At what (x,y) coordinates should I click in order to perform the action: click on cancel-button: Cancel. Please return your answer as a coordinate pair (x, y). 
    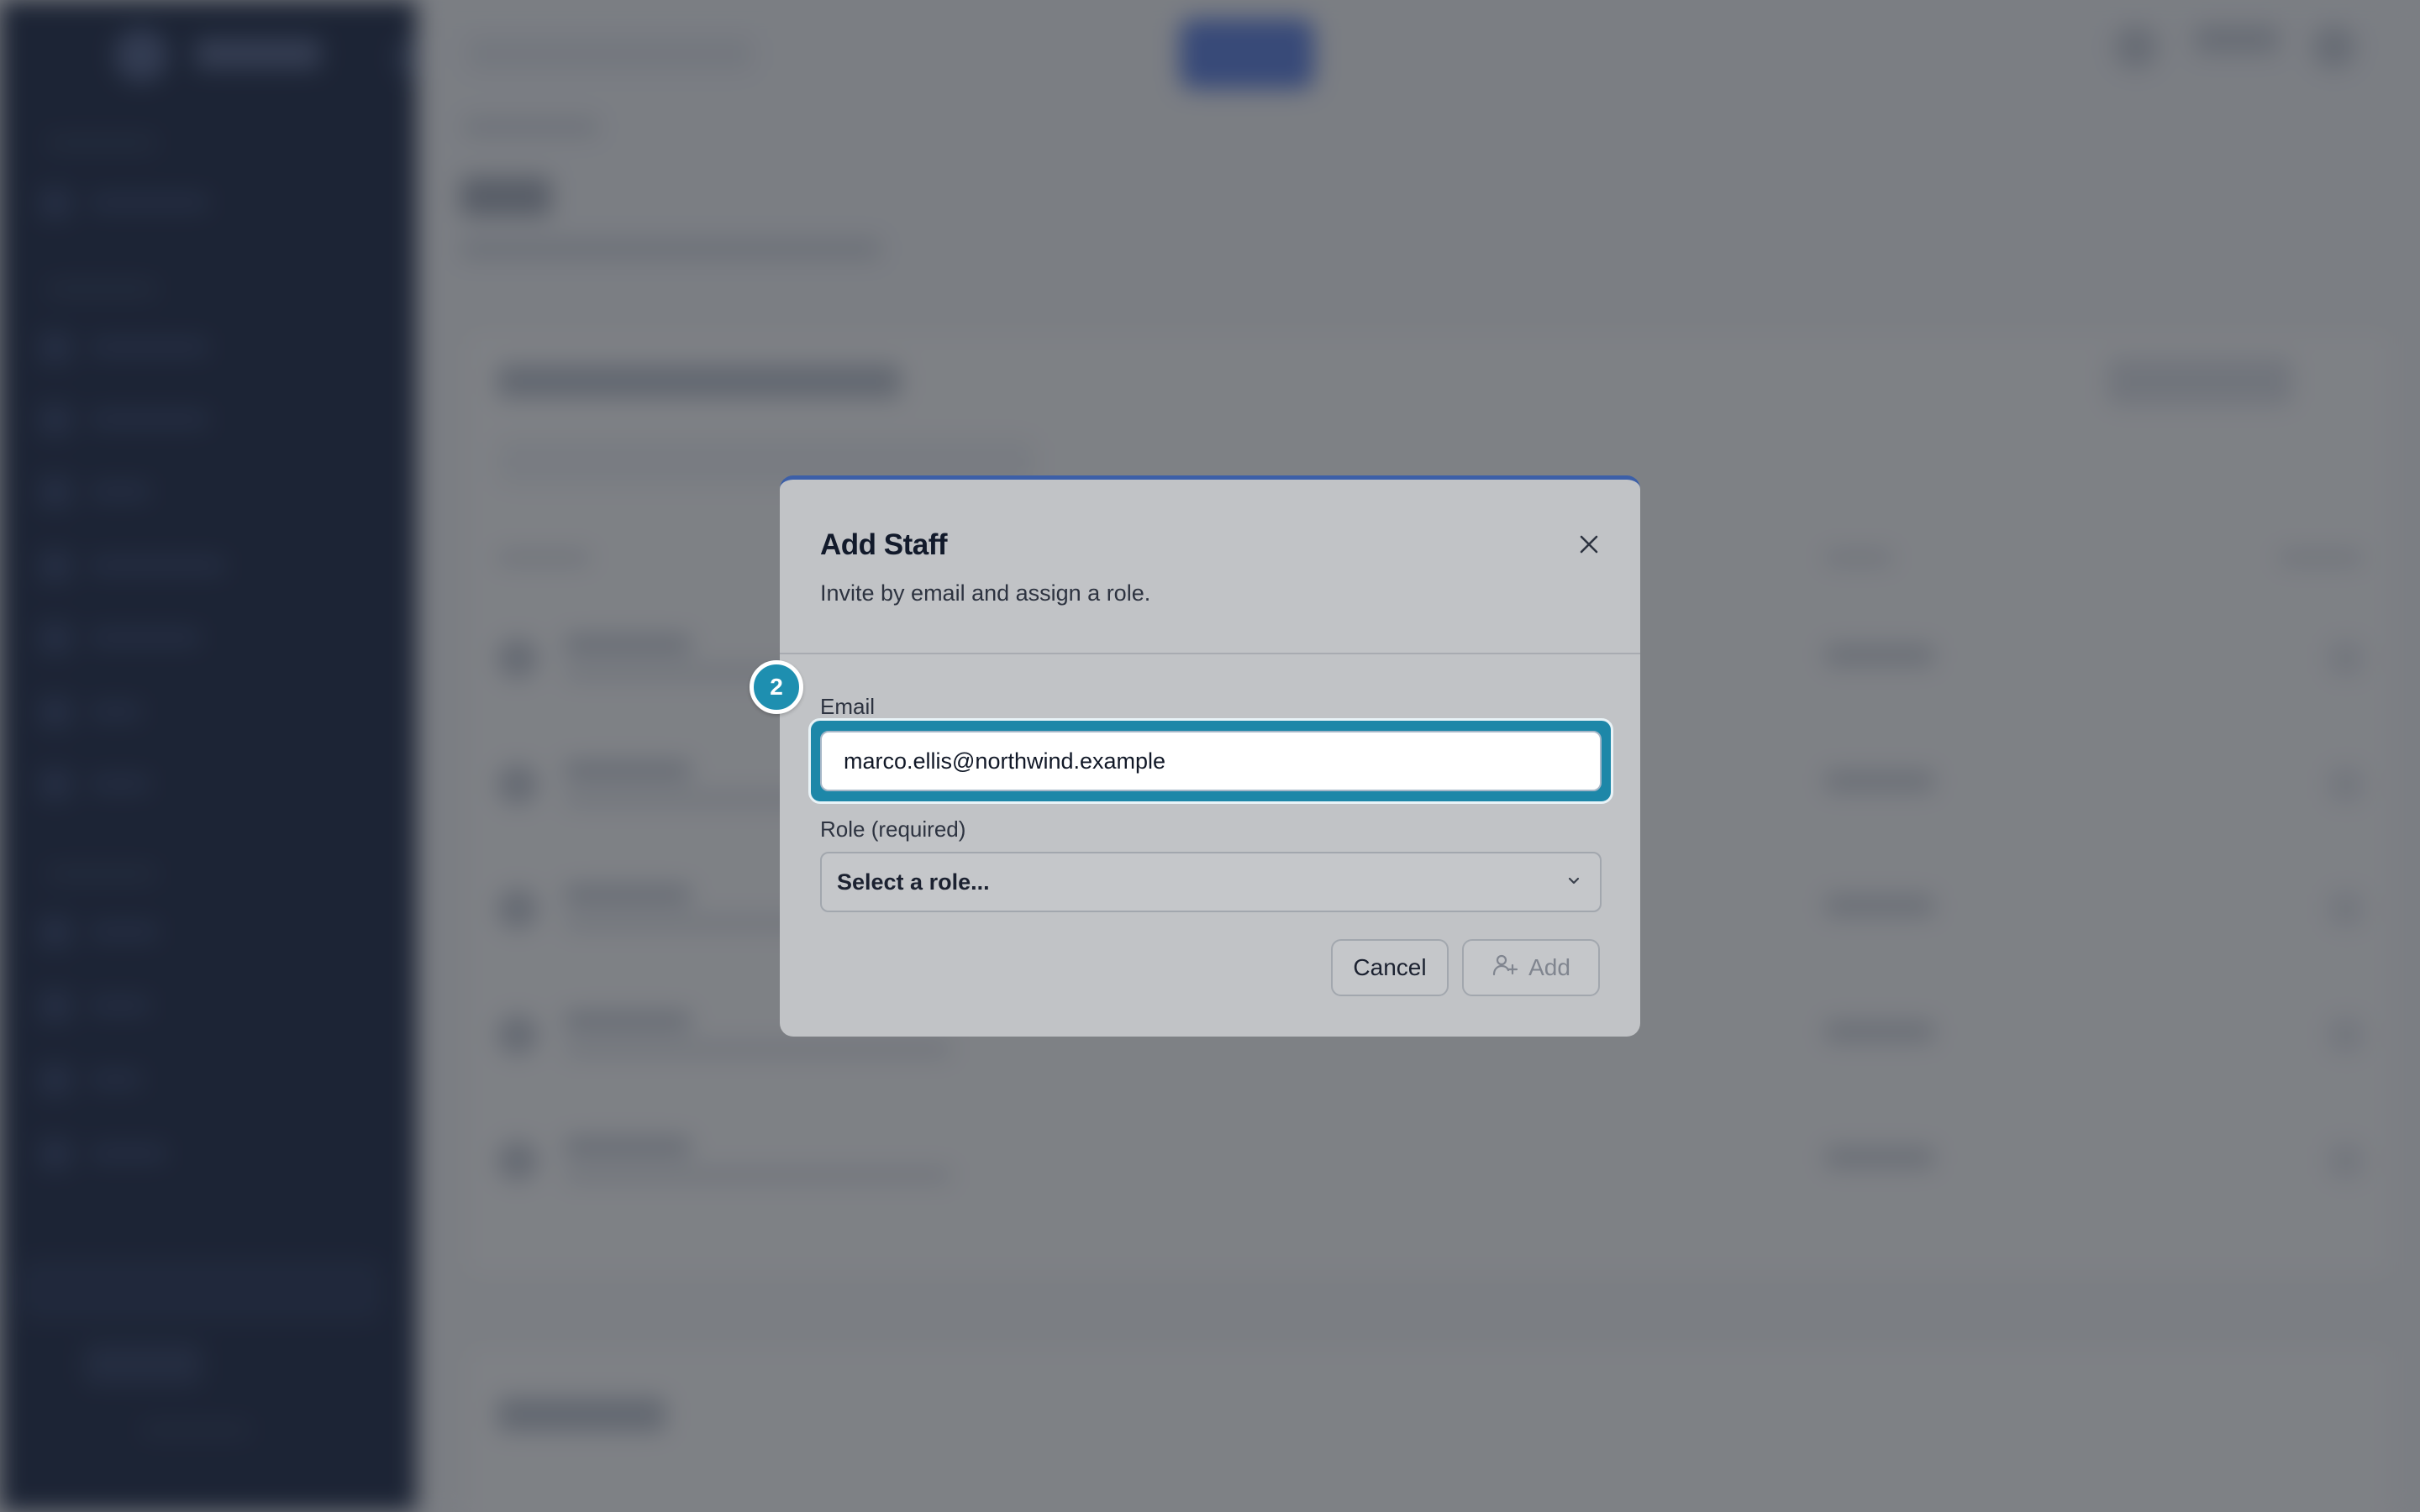
    Looking at the image, I should click on (1390, 967).